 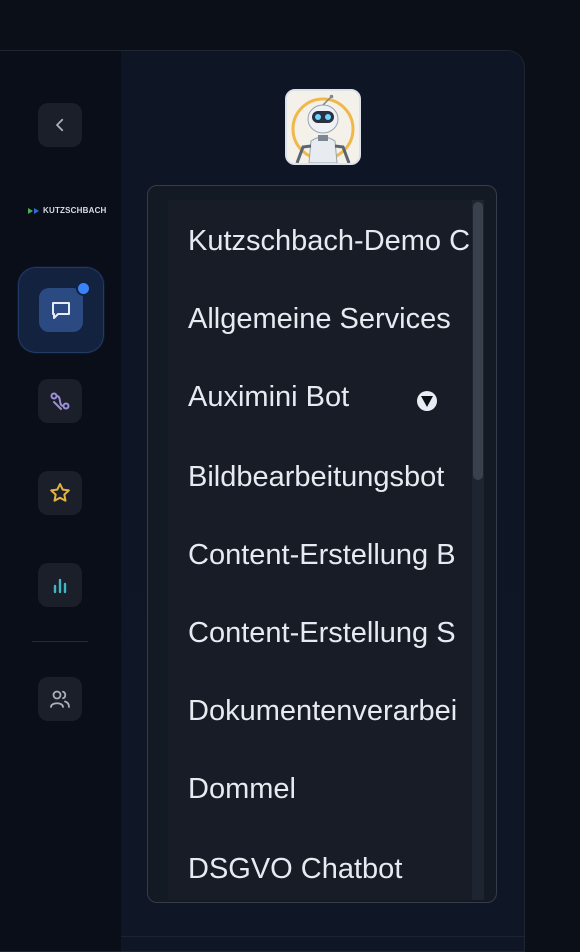 I want to click on cursor-pointer-icon, so click(x=427, y=401).